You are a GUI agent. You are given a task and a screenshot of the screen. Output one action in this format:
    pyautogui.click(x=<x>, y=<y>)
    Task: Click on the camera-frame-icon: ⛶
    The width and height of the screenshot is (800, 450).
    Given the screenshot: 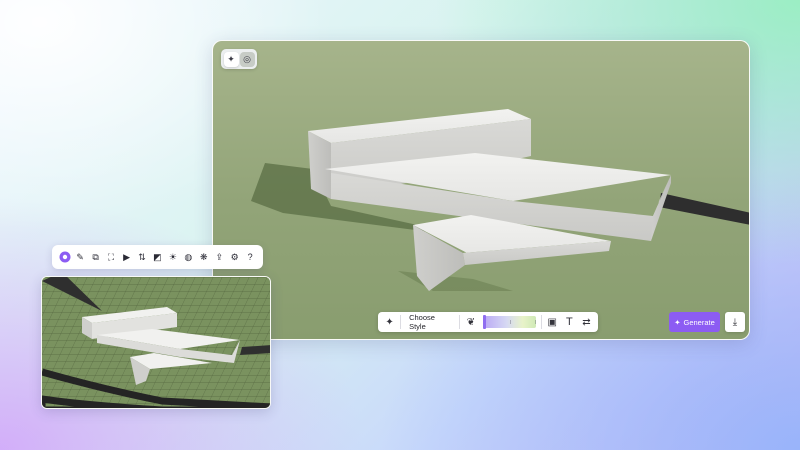 What is the action you would take?
    pyautogui.click(x=111, y=257)
    